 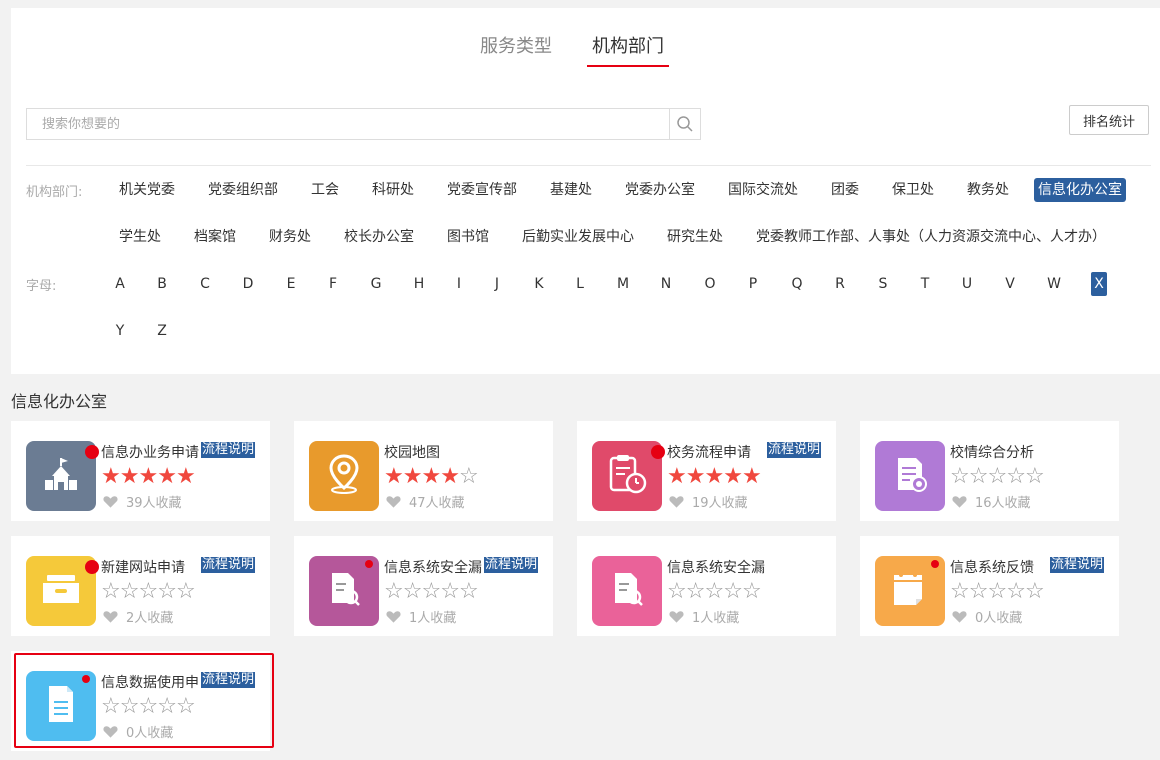 I want to click on letter-y: Y, so click(x=120, y=331).